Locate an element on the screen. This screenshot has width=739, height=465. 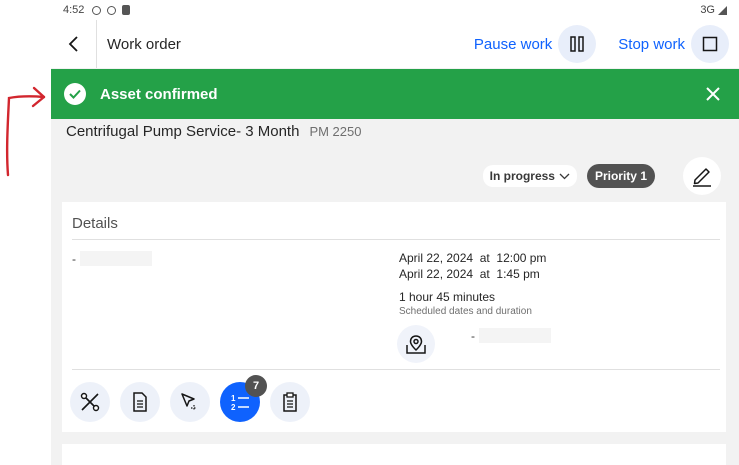
details-heading: Details is located at coordinates (95, 223).